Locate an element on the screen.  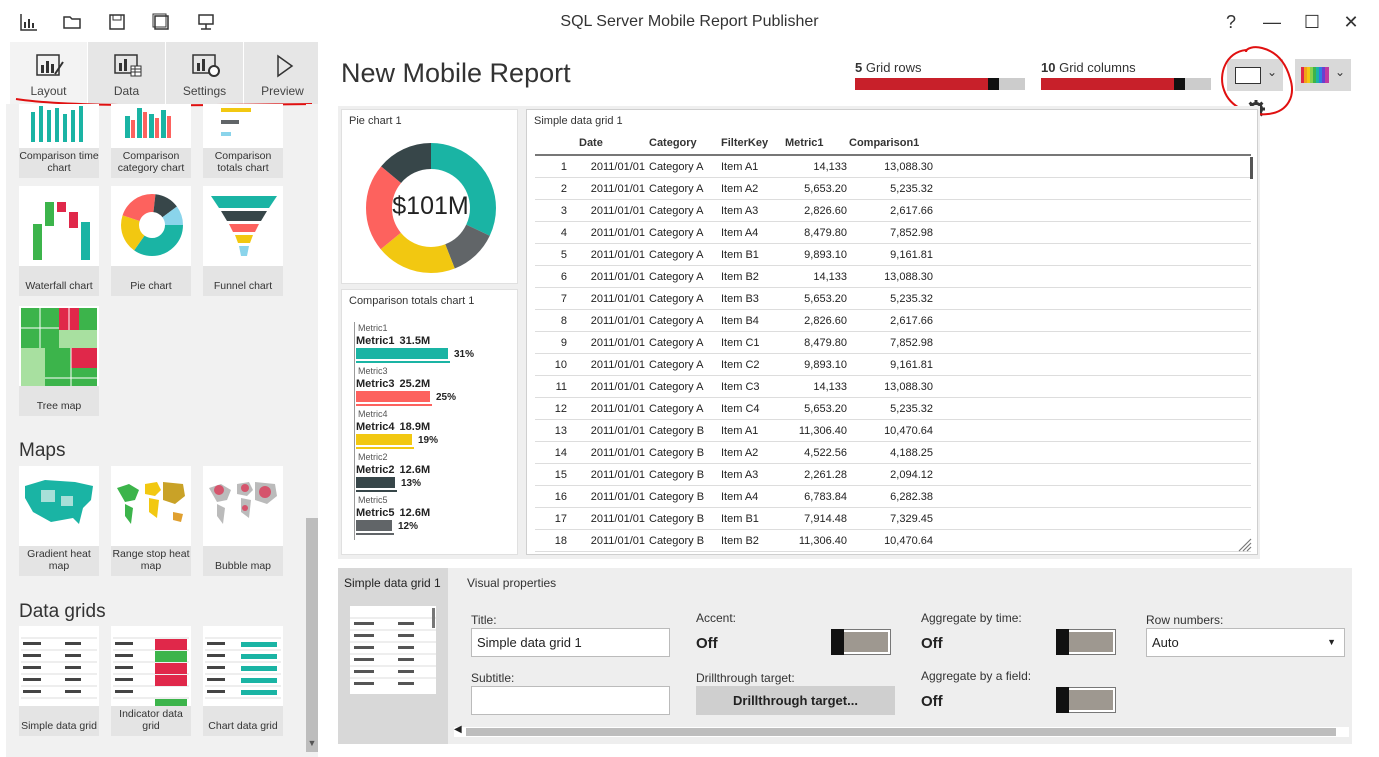
selected-visual-tab: Simple data grid 1 is located at coordinates (393, 656).